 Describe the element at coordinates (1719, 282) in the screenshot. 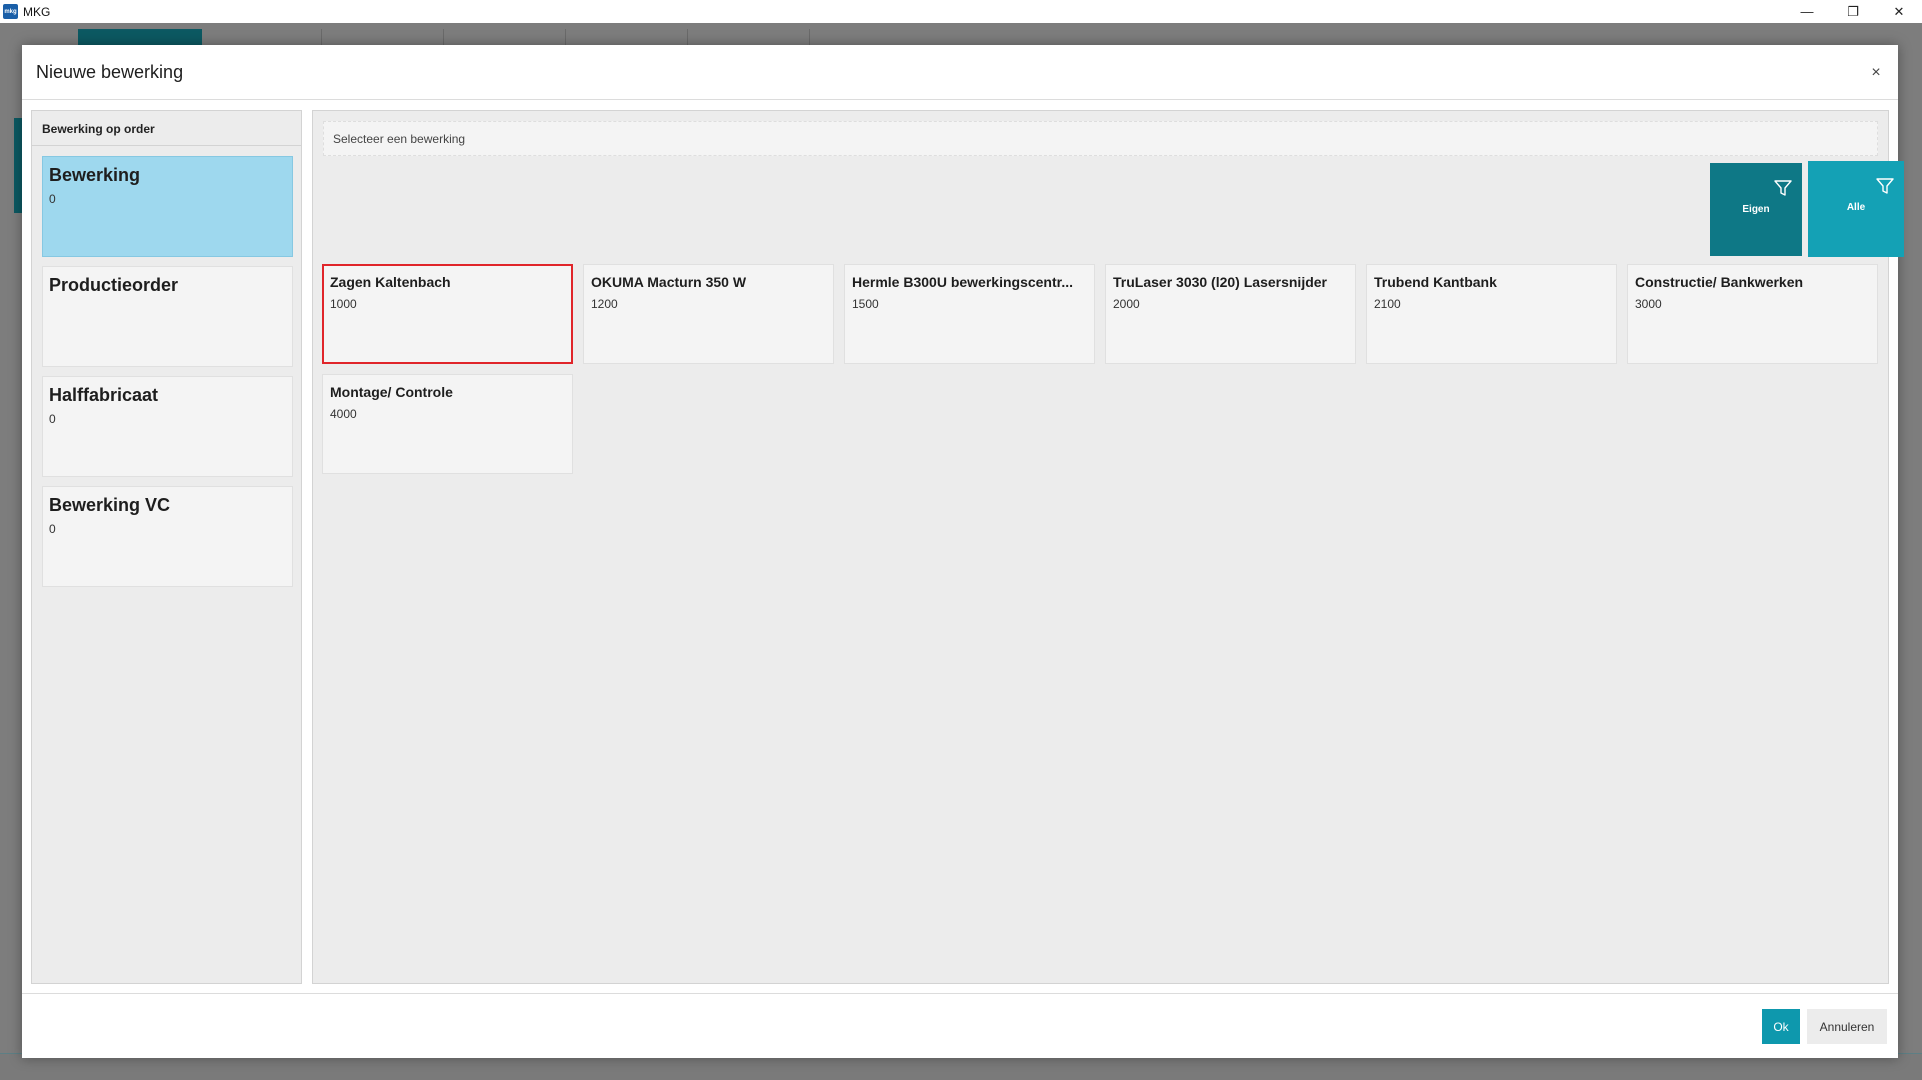

I see `operation-title: Constructie/ Bankwerken` at that location.